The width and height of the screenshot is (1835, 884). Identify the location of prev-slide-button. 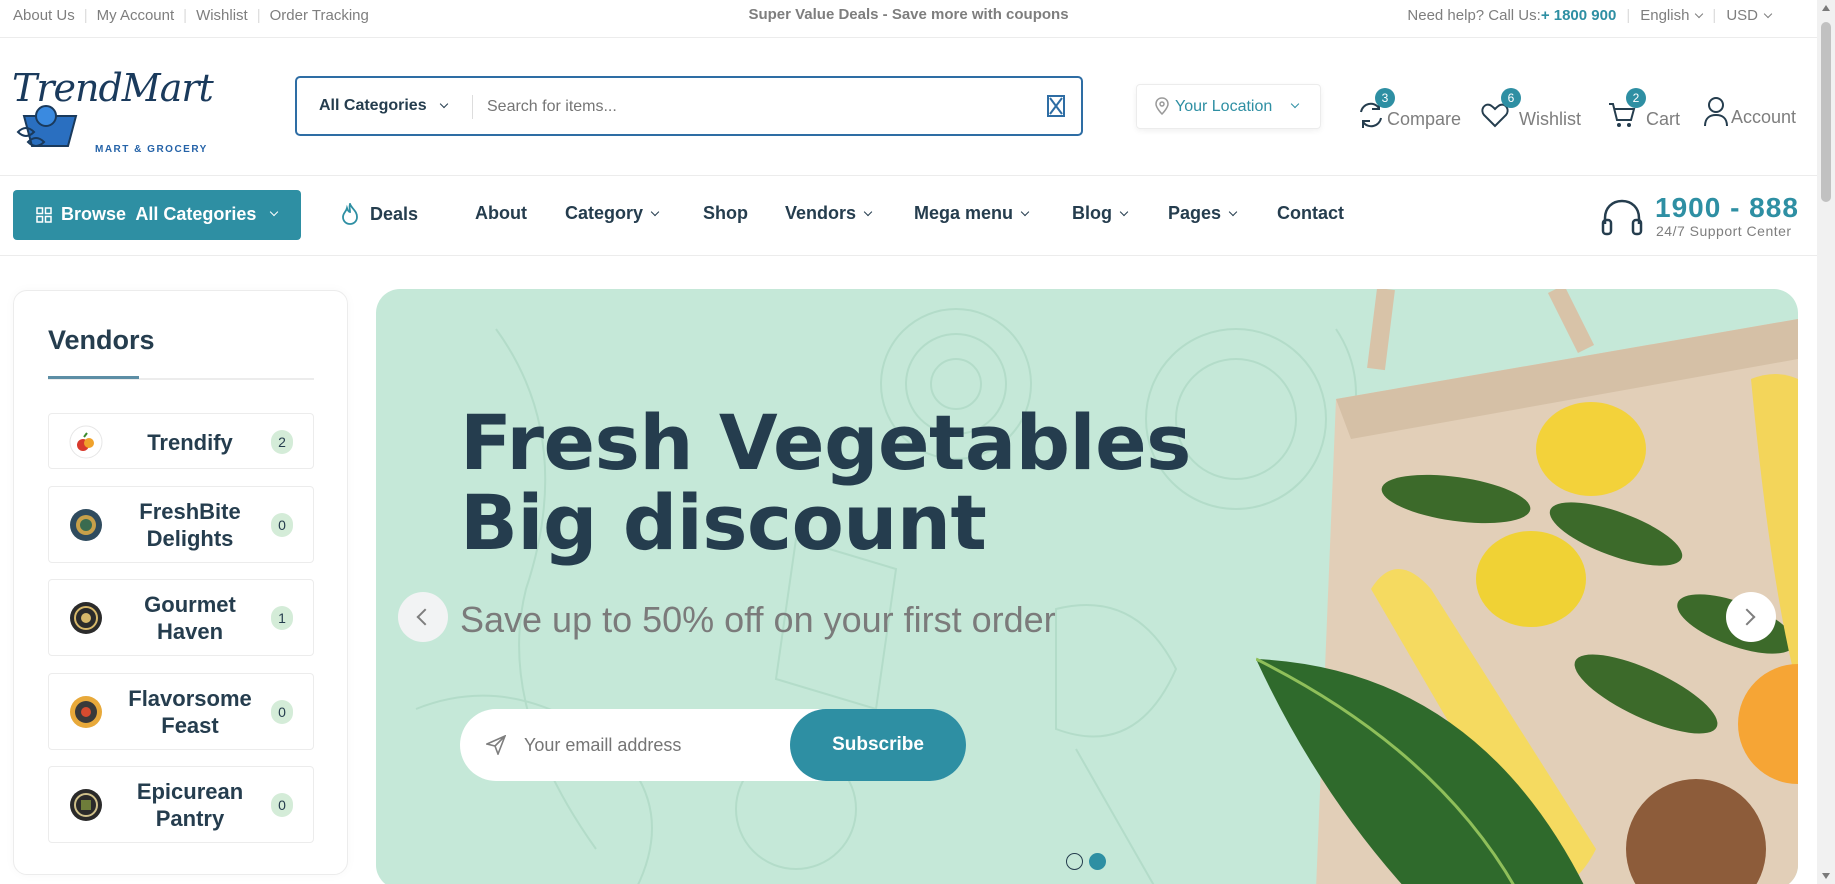
(423, 617).